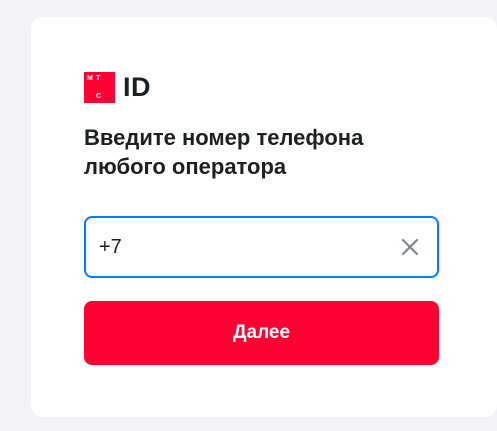 The width and height of the screenshot is (497, 431). Describe the element at coordinates (99, 96) in the screenshot. I see `logo-letter: С` at that location.